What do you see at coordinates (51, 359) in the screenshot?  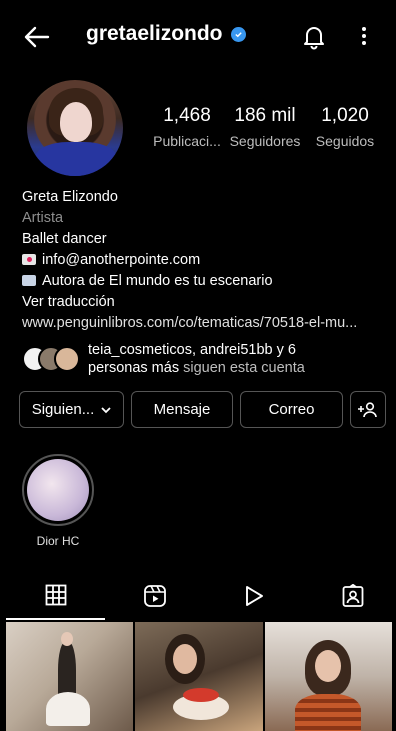 I see `followed-by-avatars` at bounding box center [51, 359].